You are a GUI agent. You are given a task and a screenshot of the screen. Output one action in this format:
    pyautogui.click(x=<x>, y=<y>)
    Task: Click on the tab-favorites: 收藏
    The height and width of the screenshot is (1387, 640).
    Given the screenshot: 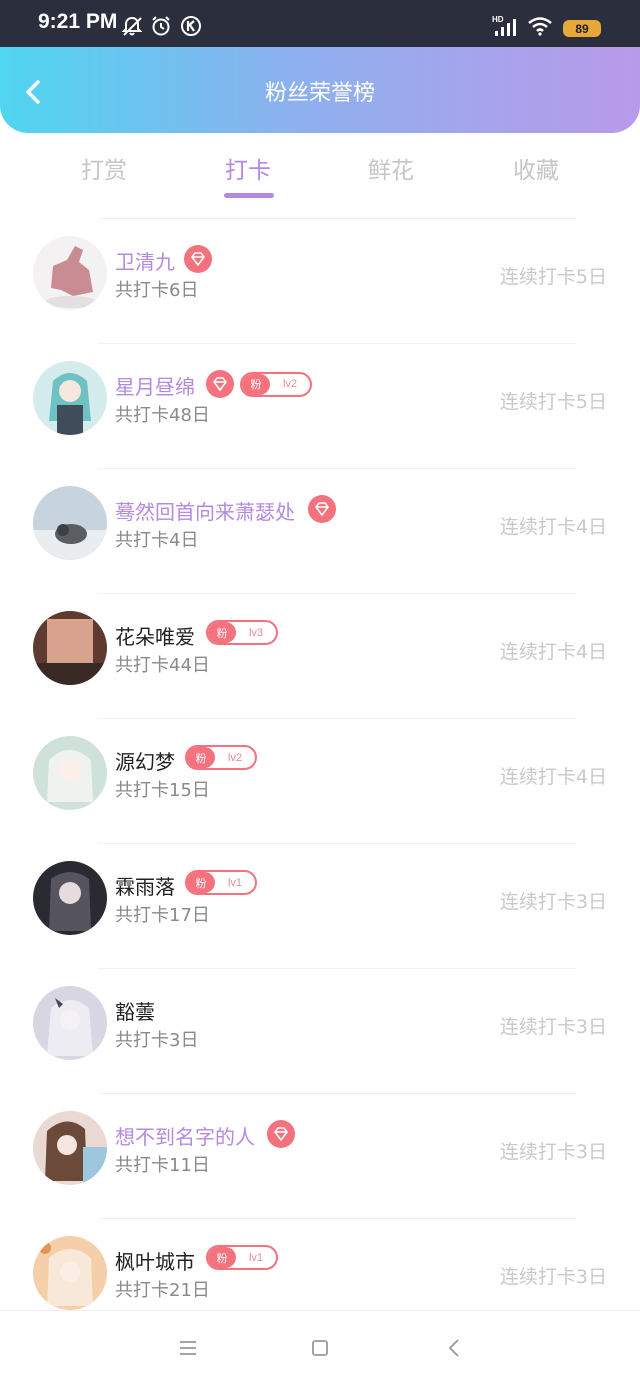 What is the action you would take?
    pyautogui.click(x=536, y=168)
    